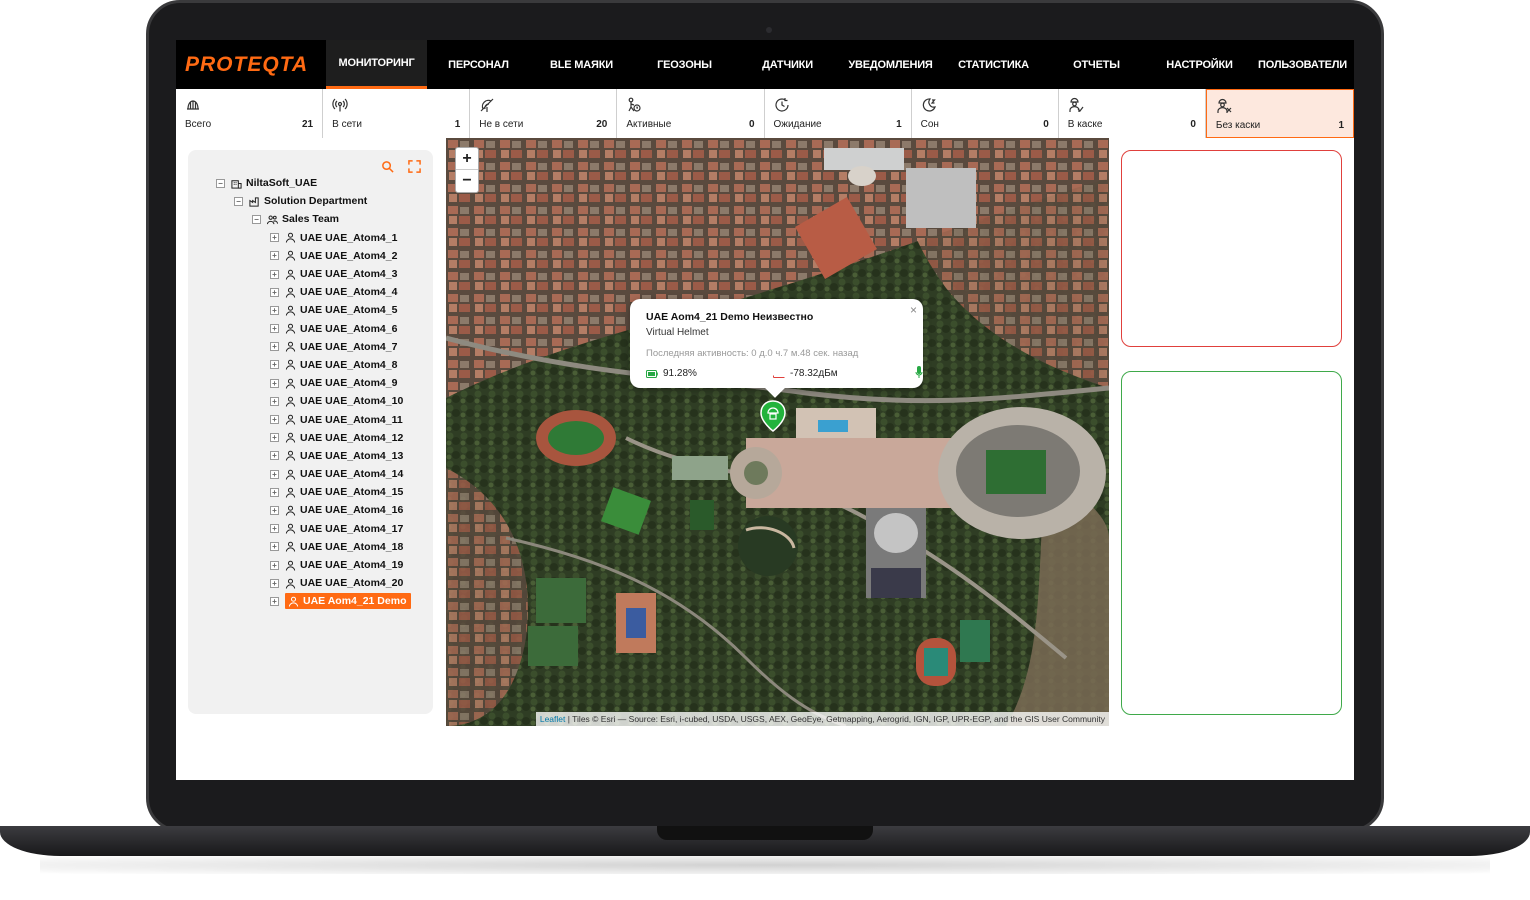 The width and height of the screenshot is (1530, 900). What do you see at coordinates (351, 419) in the screenshot?
I see `tree-member-label: UAE UAE_Atom4_11` at bounding box center [351, 419].